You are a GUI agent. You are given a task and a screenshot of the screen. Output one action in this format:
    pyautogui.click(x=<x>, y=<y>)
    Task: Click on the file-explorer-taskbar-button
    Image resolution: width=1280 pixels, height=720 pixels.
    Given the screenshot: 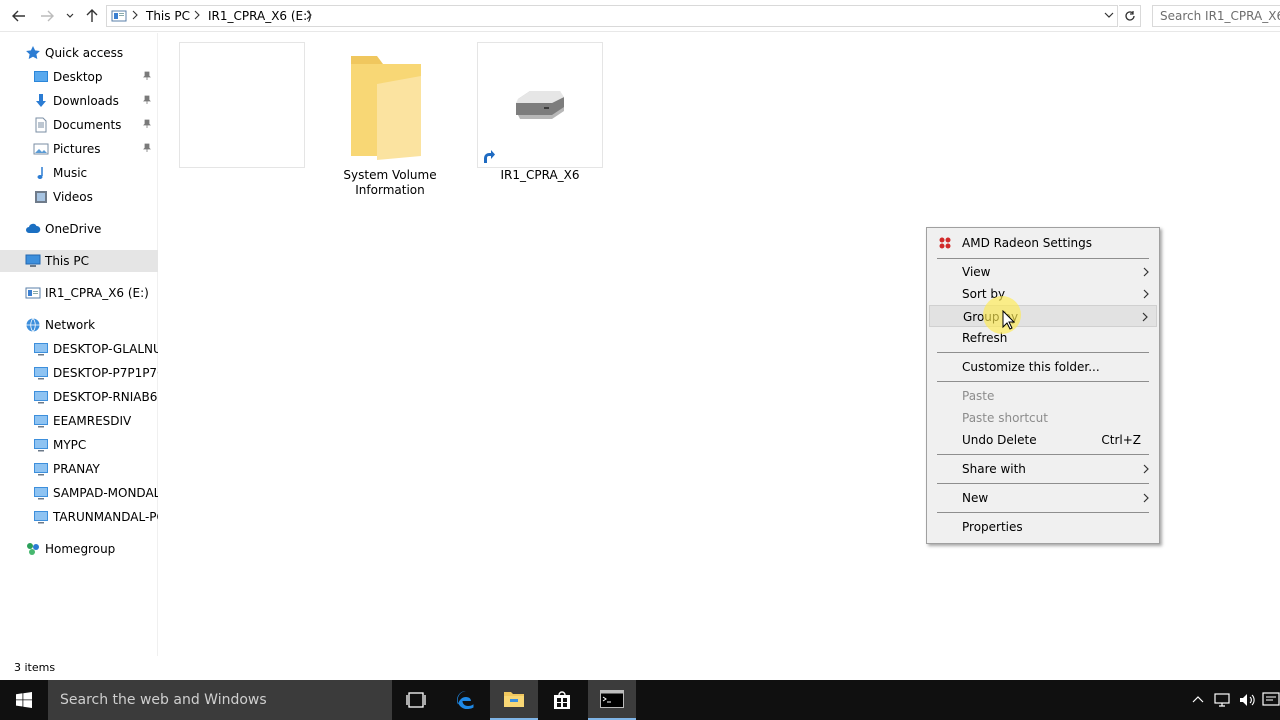 What is the action you would take?
    pyautogui.click(x=514, y=700)
    